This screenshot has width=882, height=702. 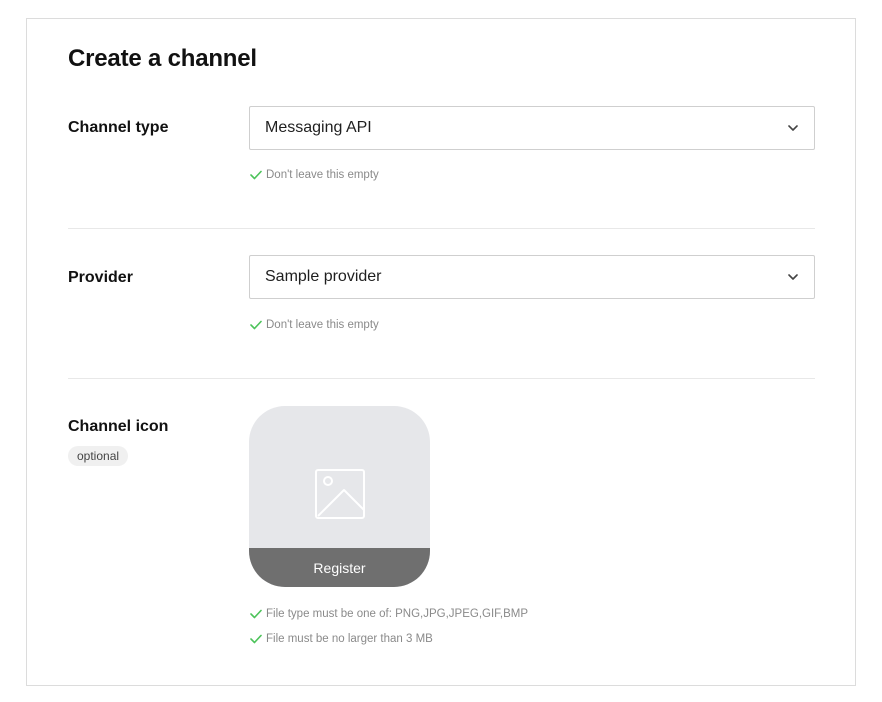 What do you see at coordinates (339, 567) in the screenshot?
I see `register-button: Register` at bounding box center [339, 567].